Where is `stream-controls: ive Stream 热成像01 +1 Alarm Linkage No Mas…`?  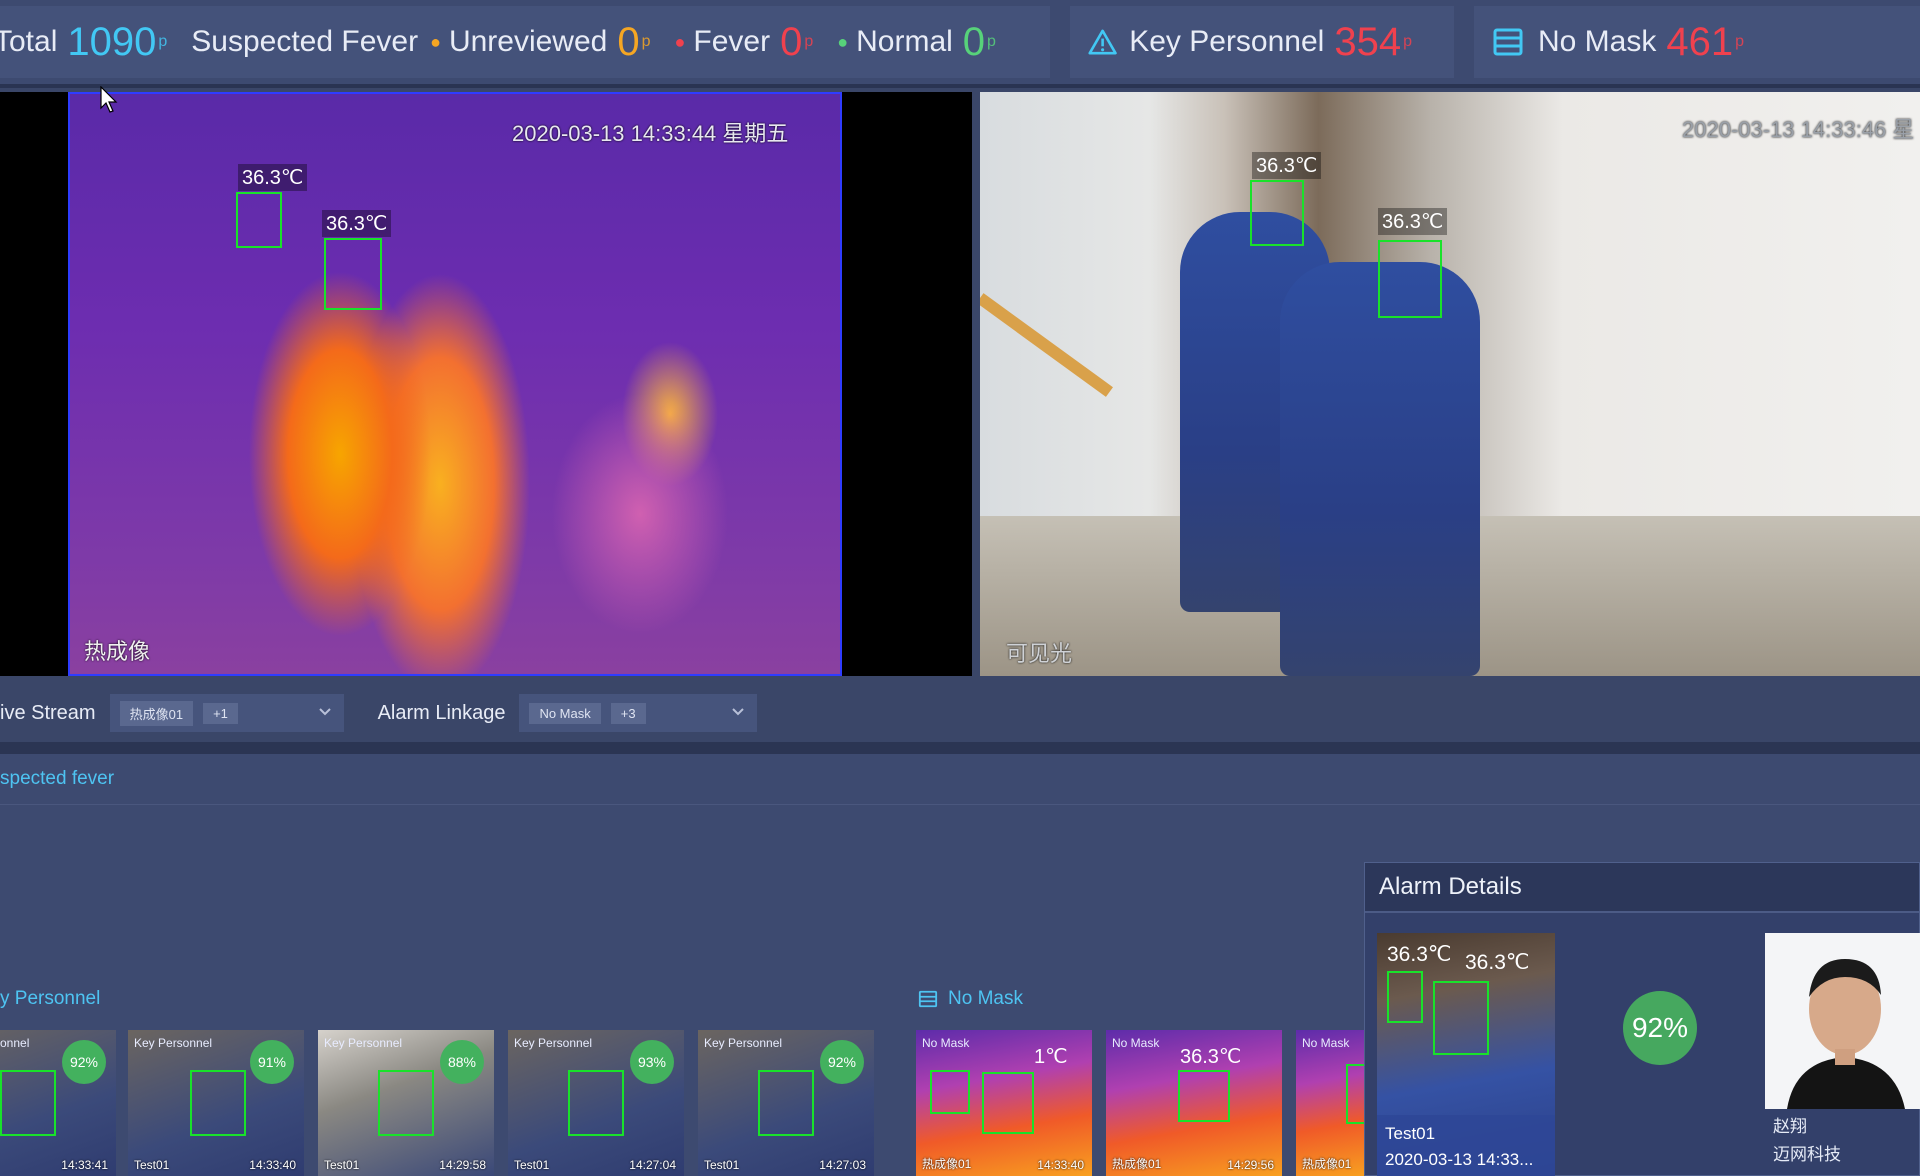
stream-controls: ive Stream 热成像01 +1 Alarm Linkage No Mas… is located at coordinates (960, 713).